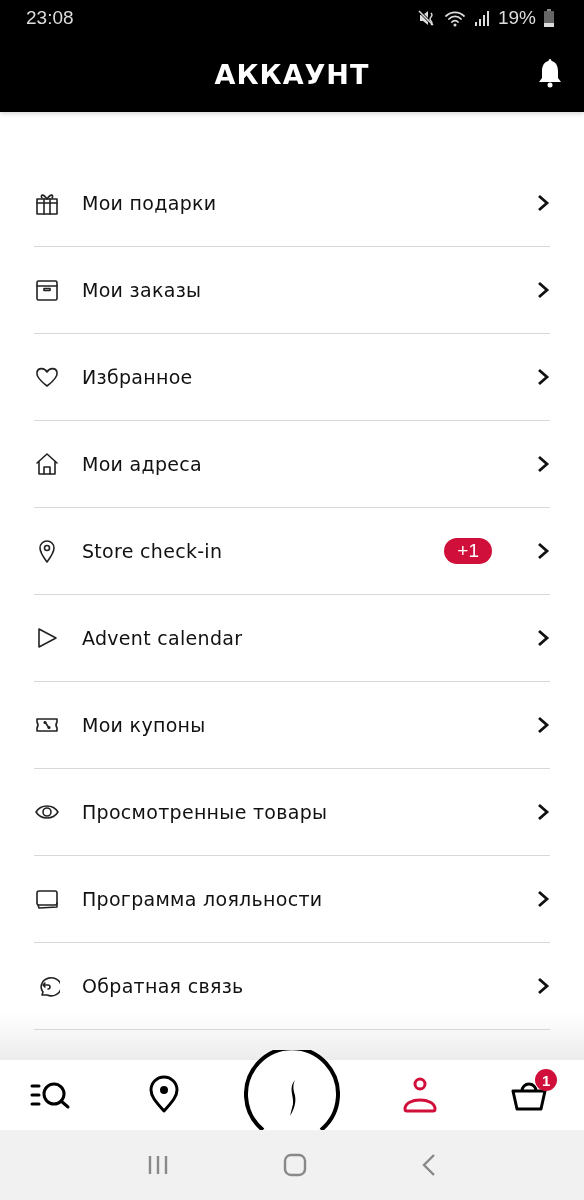 The image size is (584, 1200). Describe the element at coordinates (292, 899) in the screenshot. I see `menu-item: Программа лояльности` at that location.